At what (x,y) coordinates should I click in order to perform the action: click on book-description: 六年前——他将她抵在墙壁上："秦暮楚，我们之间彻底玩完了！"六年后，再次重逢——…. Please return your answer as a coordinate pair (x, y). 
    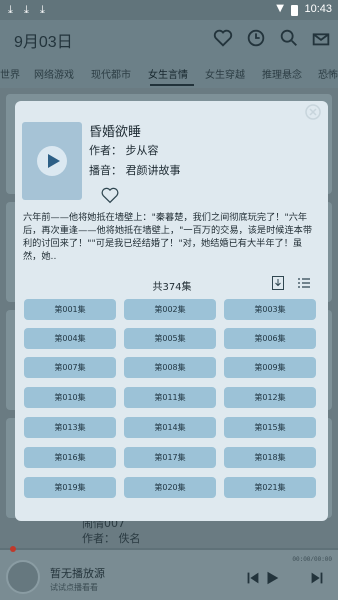
    Looking at the image, I should click on (168, 237).